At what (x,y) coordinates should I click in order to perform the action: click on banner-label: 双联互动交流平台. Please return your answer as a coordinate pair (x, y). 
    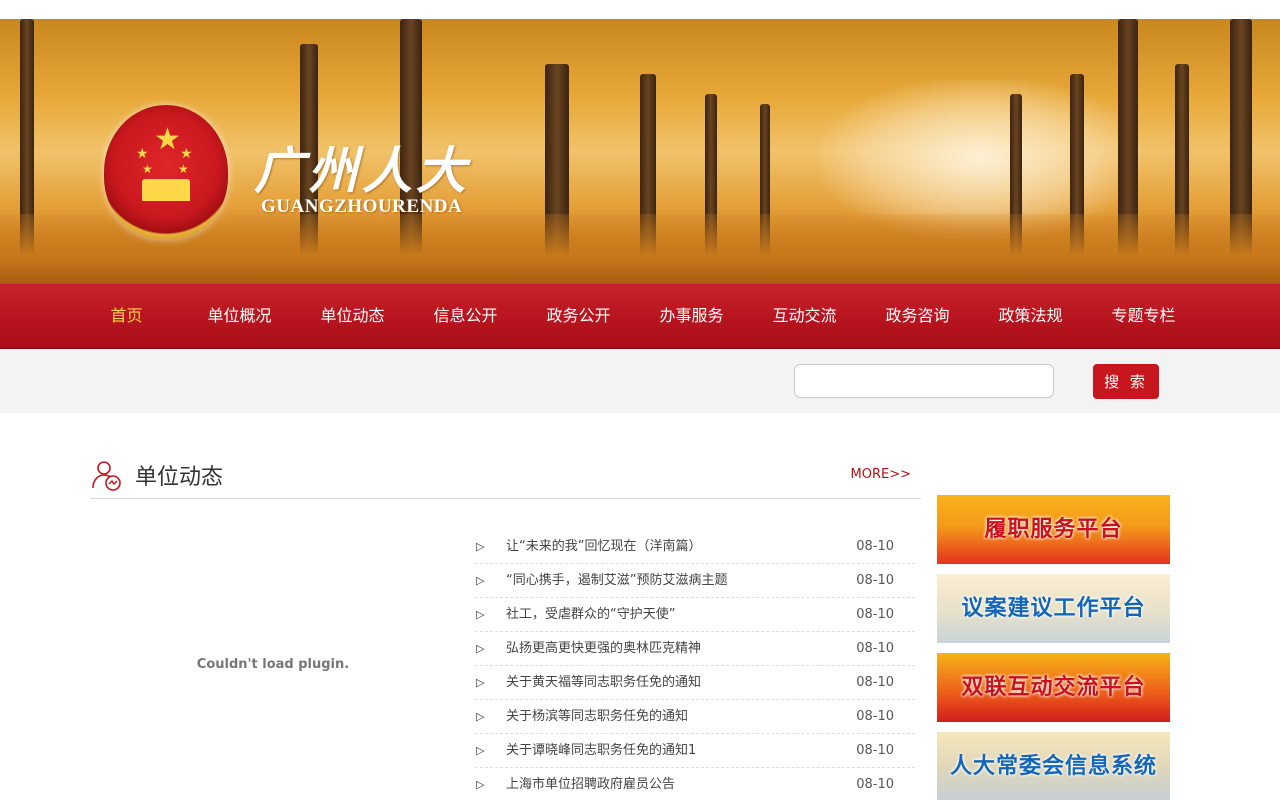
    Looking at the image, I should click on (1053, 687).